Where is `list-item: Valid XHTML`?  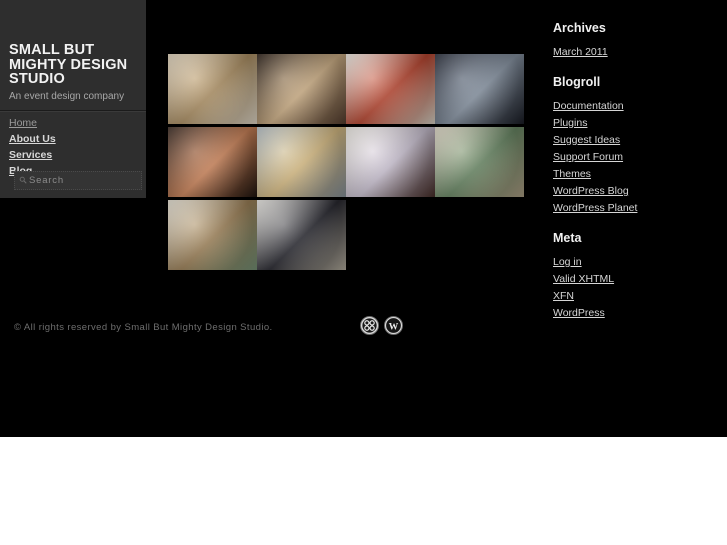
list-item: Valid XHTML is located at coordinates (638, 278).